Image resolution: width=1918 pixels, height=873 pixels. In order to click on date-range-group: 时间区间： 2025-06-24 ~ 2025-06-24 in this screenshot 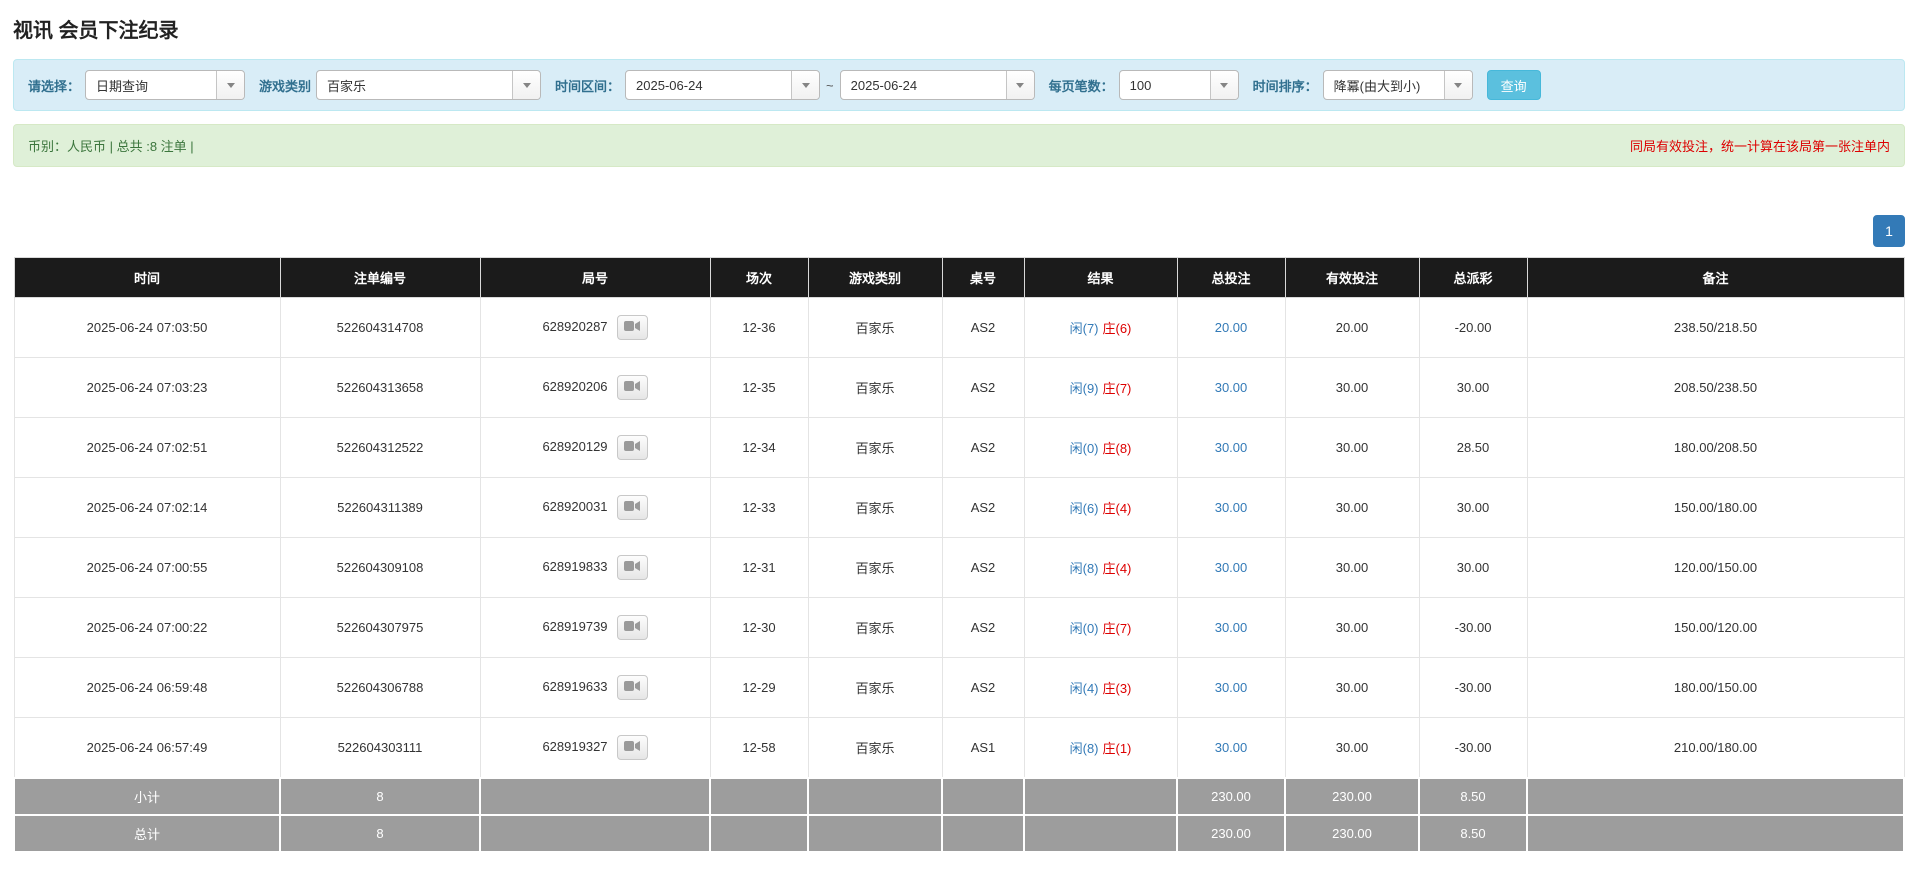, I will do `click(795, 85)`.